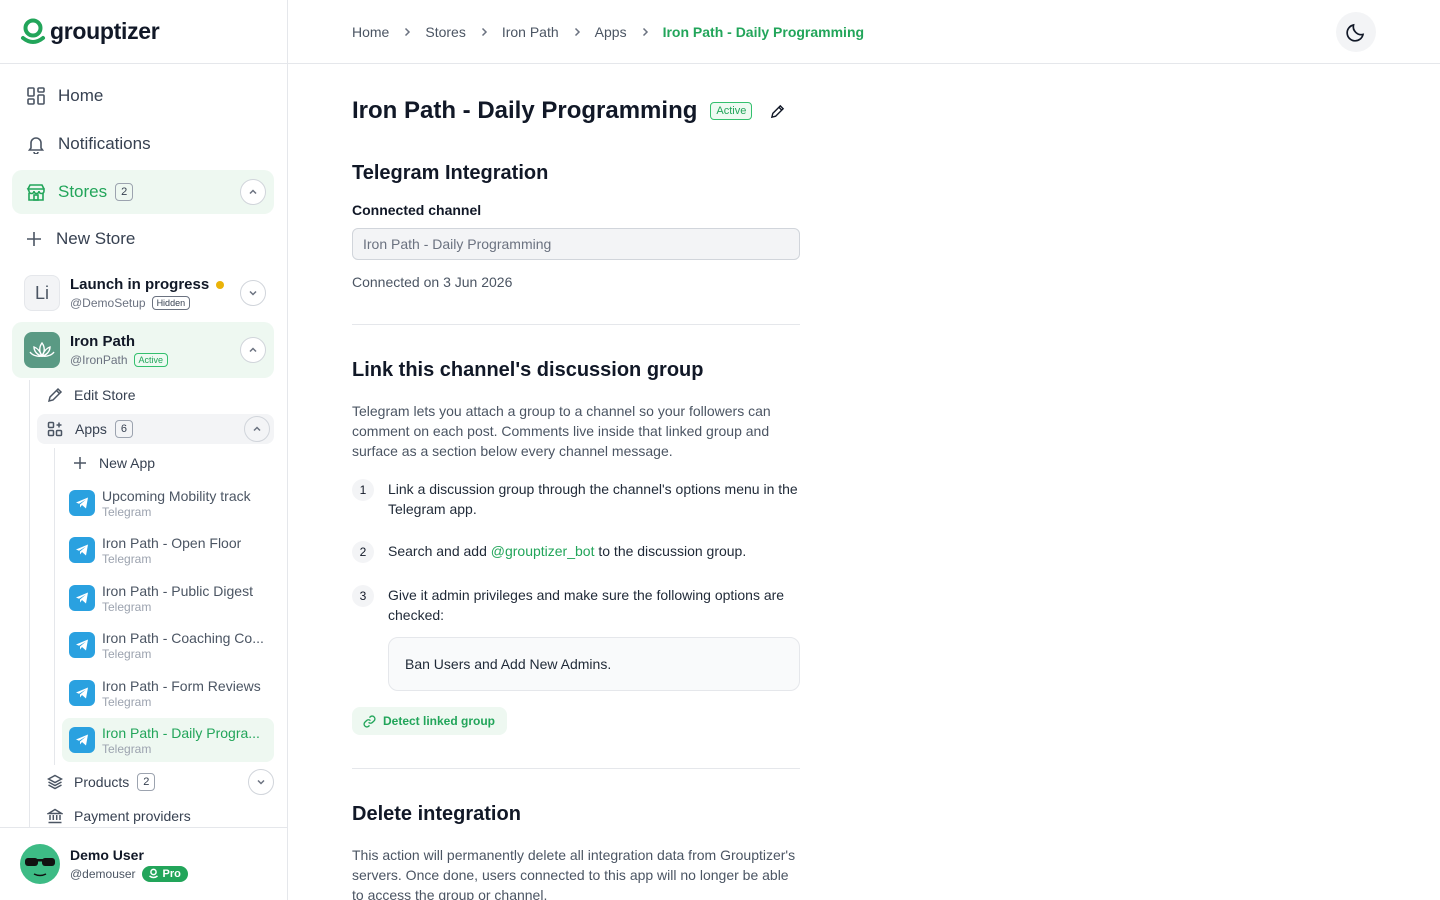 The height and width of the screenshot is (900, 1440). I want to click on products-expand-button, so click(261, 782).